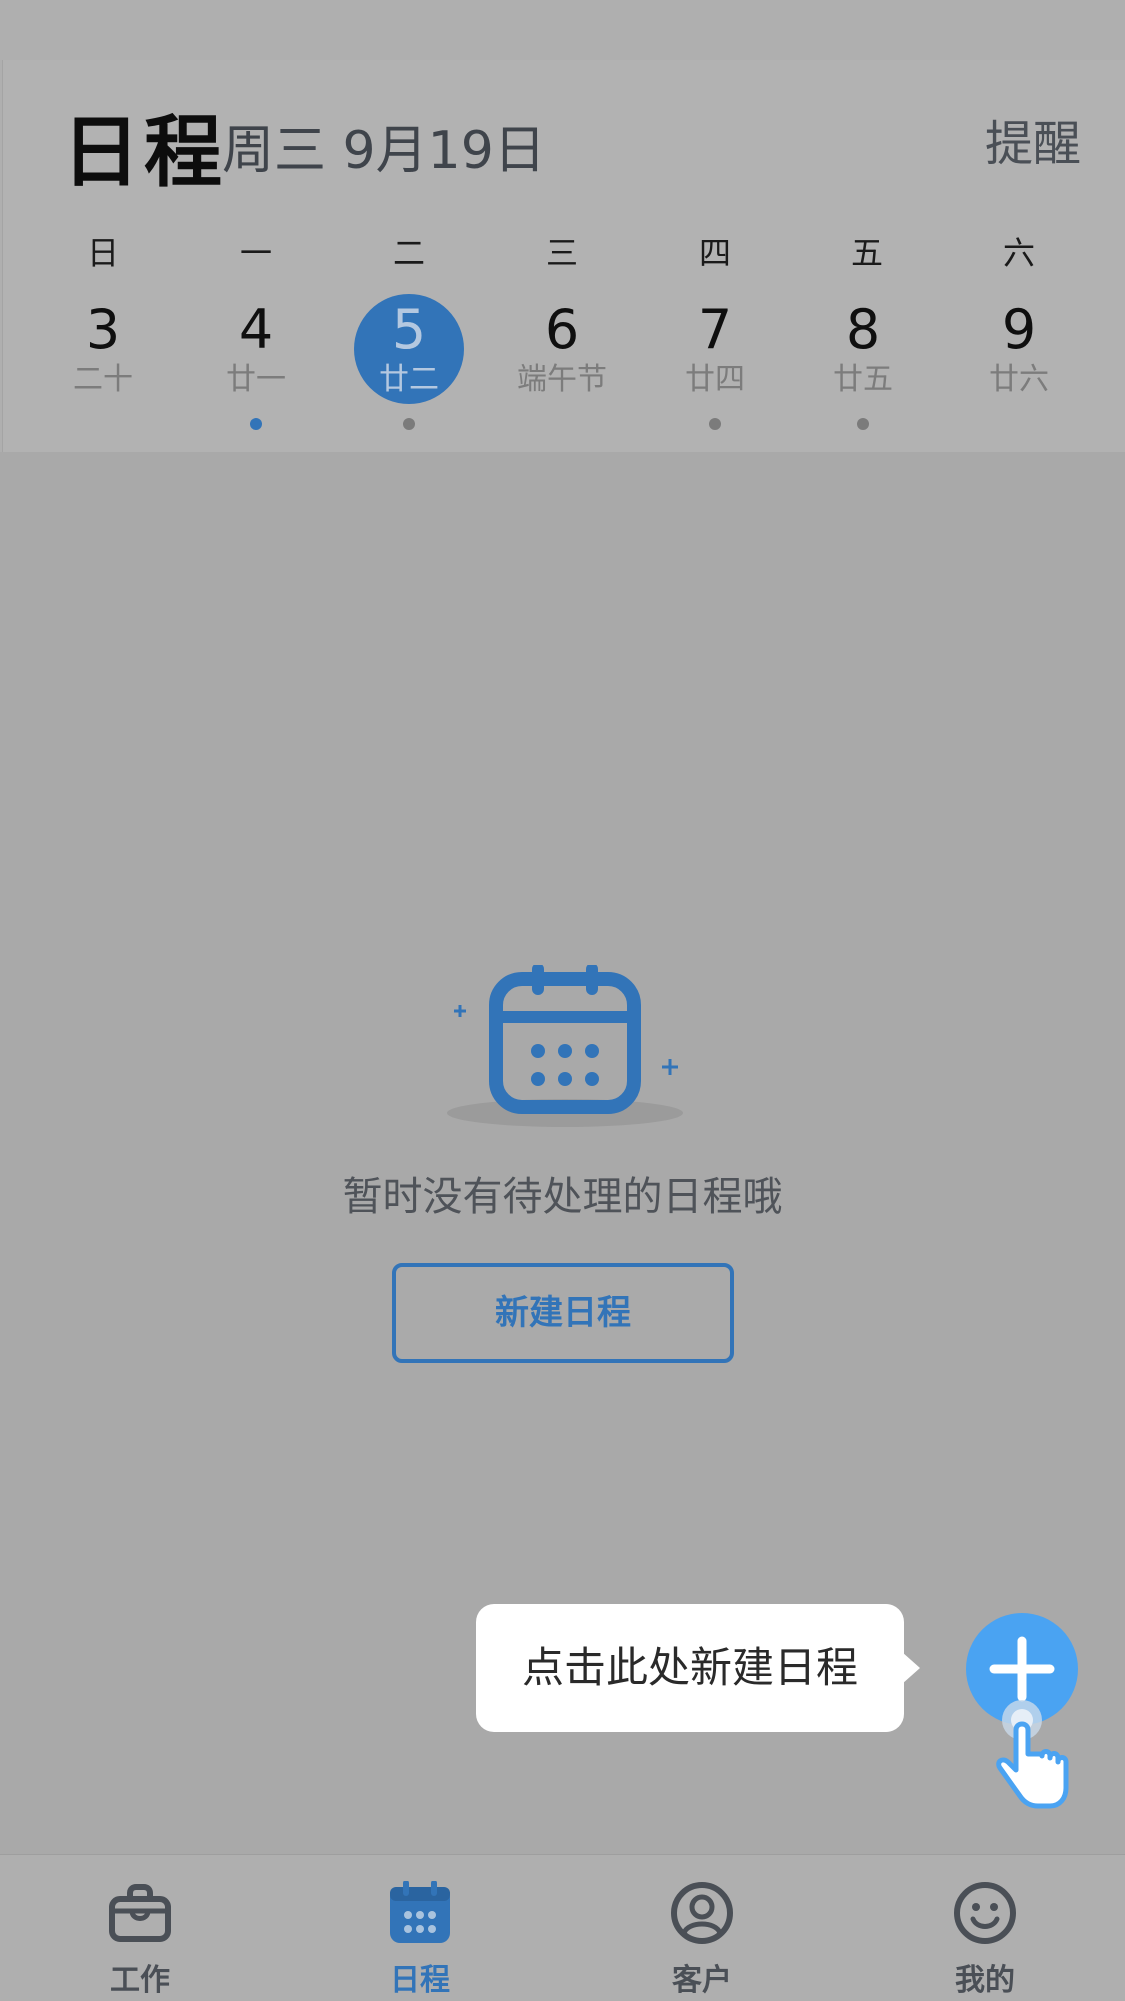  What do you see at coordinates (140, 1913) in the screenshot?
I see `briefcase-icon` at bounding box center [140, 1913].